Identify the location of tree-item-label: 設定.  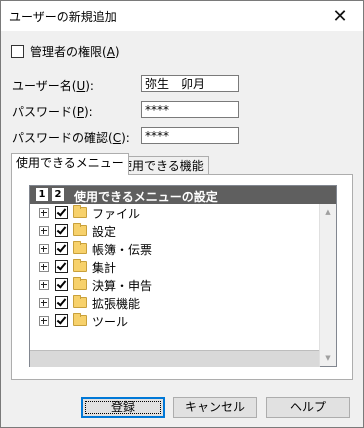
(104, 232).